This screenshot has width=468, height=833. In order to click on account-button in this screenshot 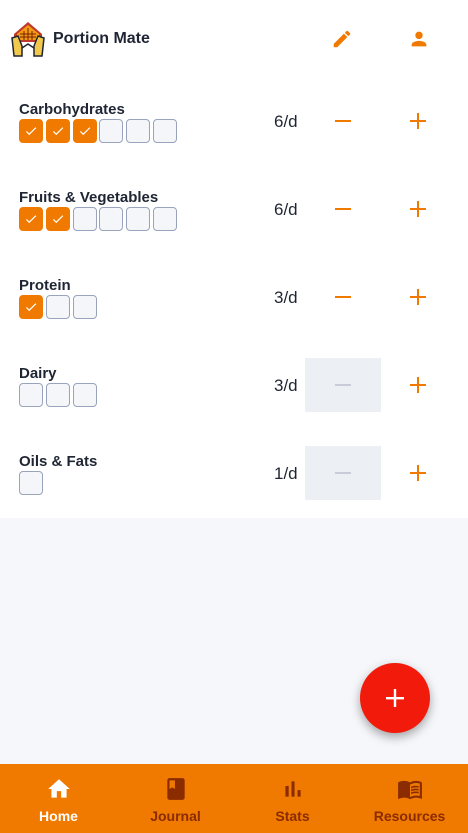, I will do `click(419, 39)`.